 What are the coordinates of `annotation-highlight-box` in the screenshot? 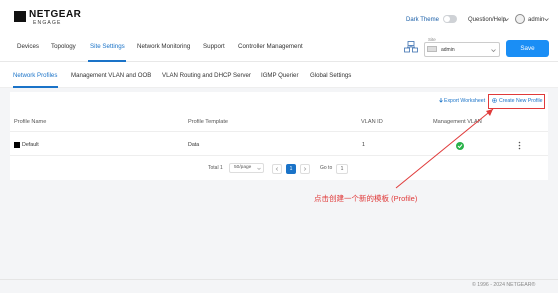 It's located at (516, 101).